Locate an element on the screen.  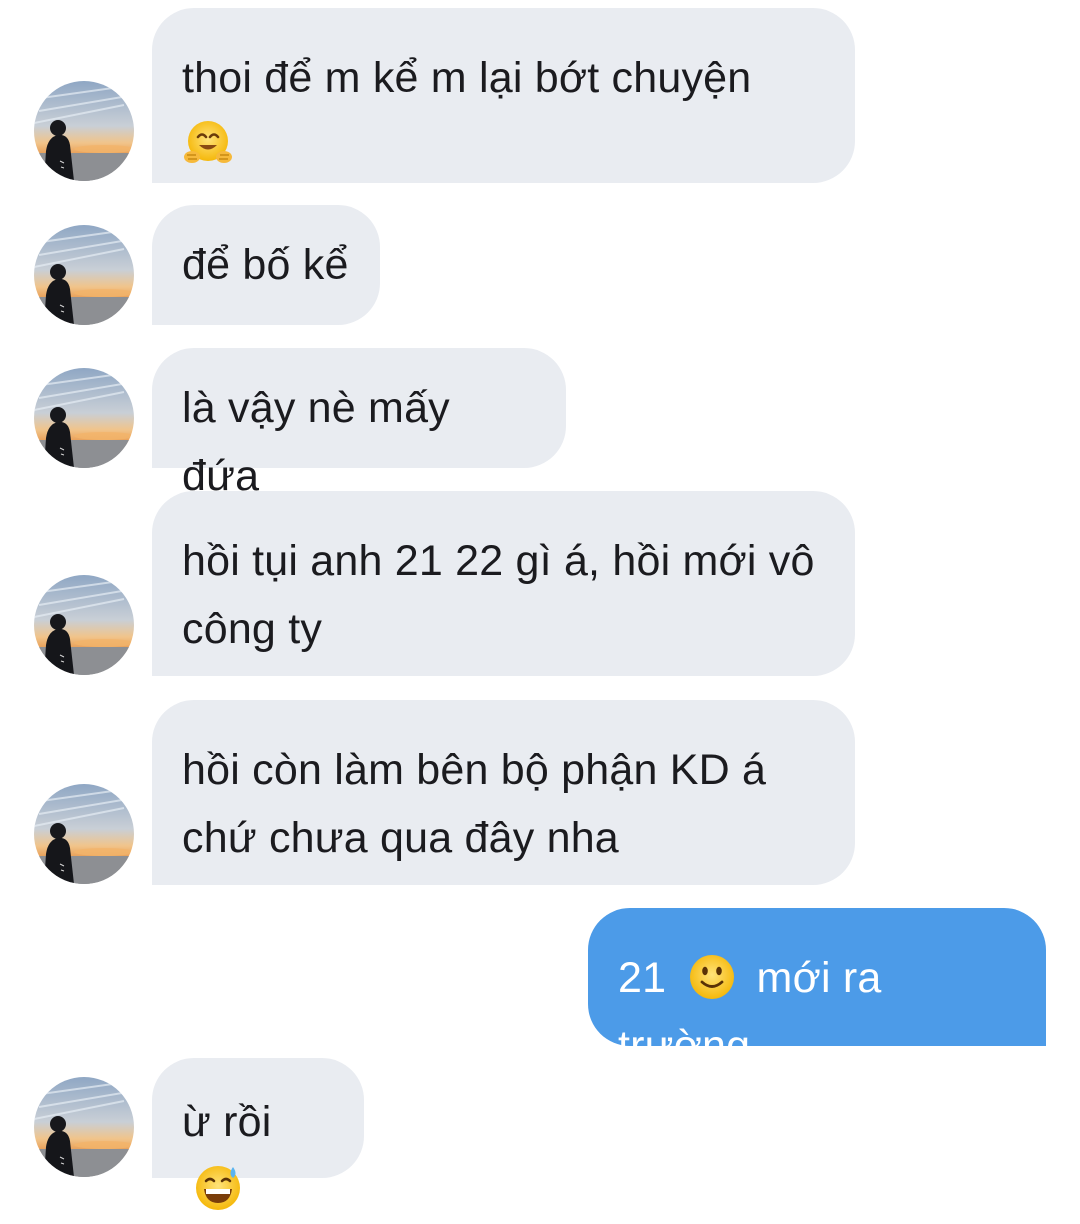
message-text: là vậy nè mấy đứa is located at coordinates (316, 442).